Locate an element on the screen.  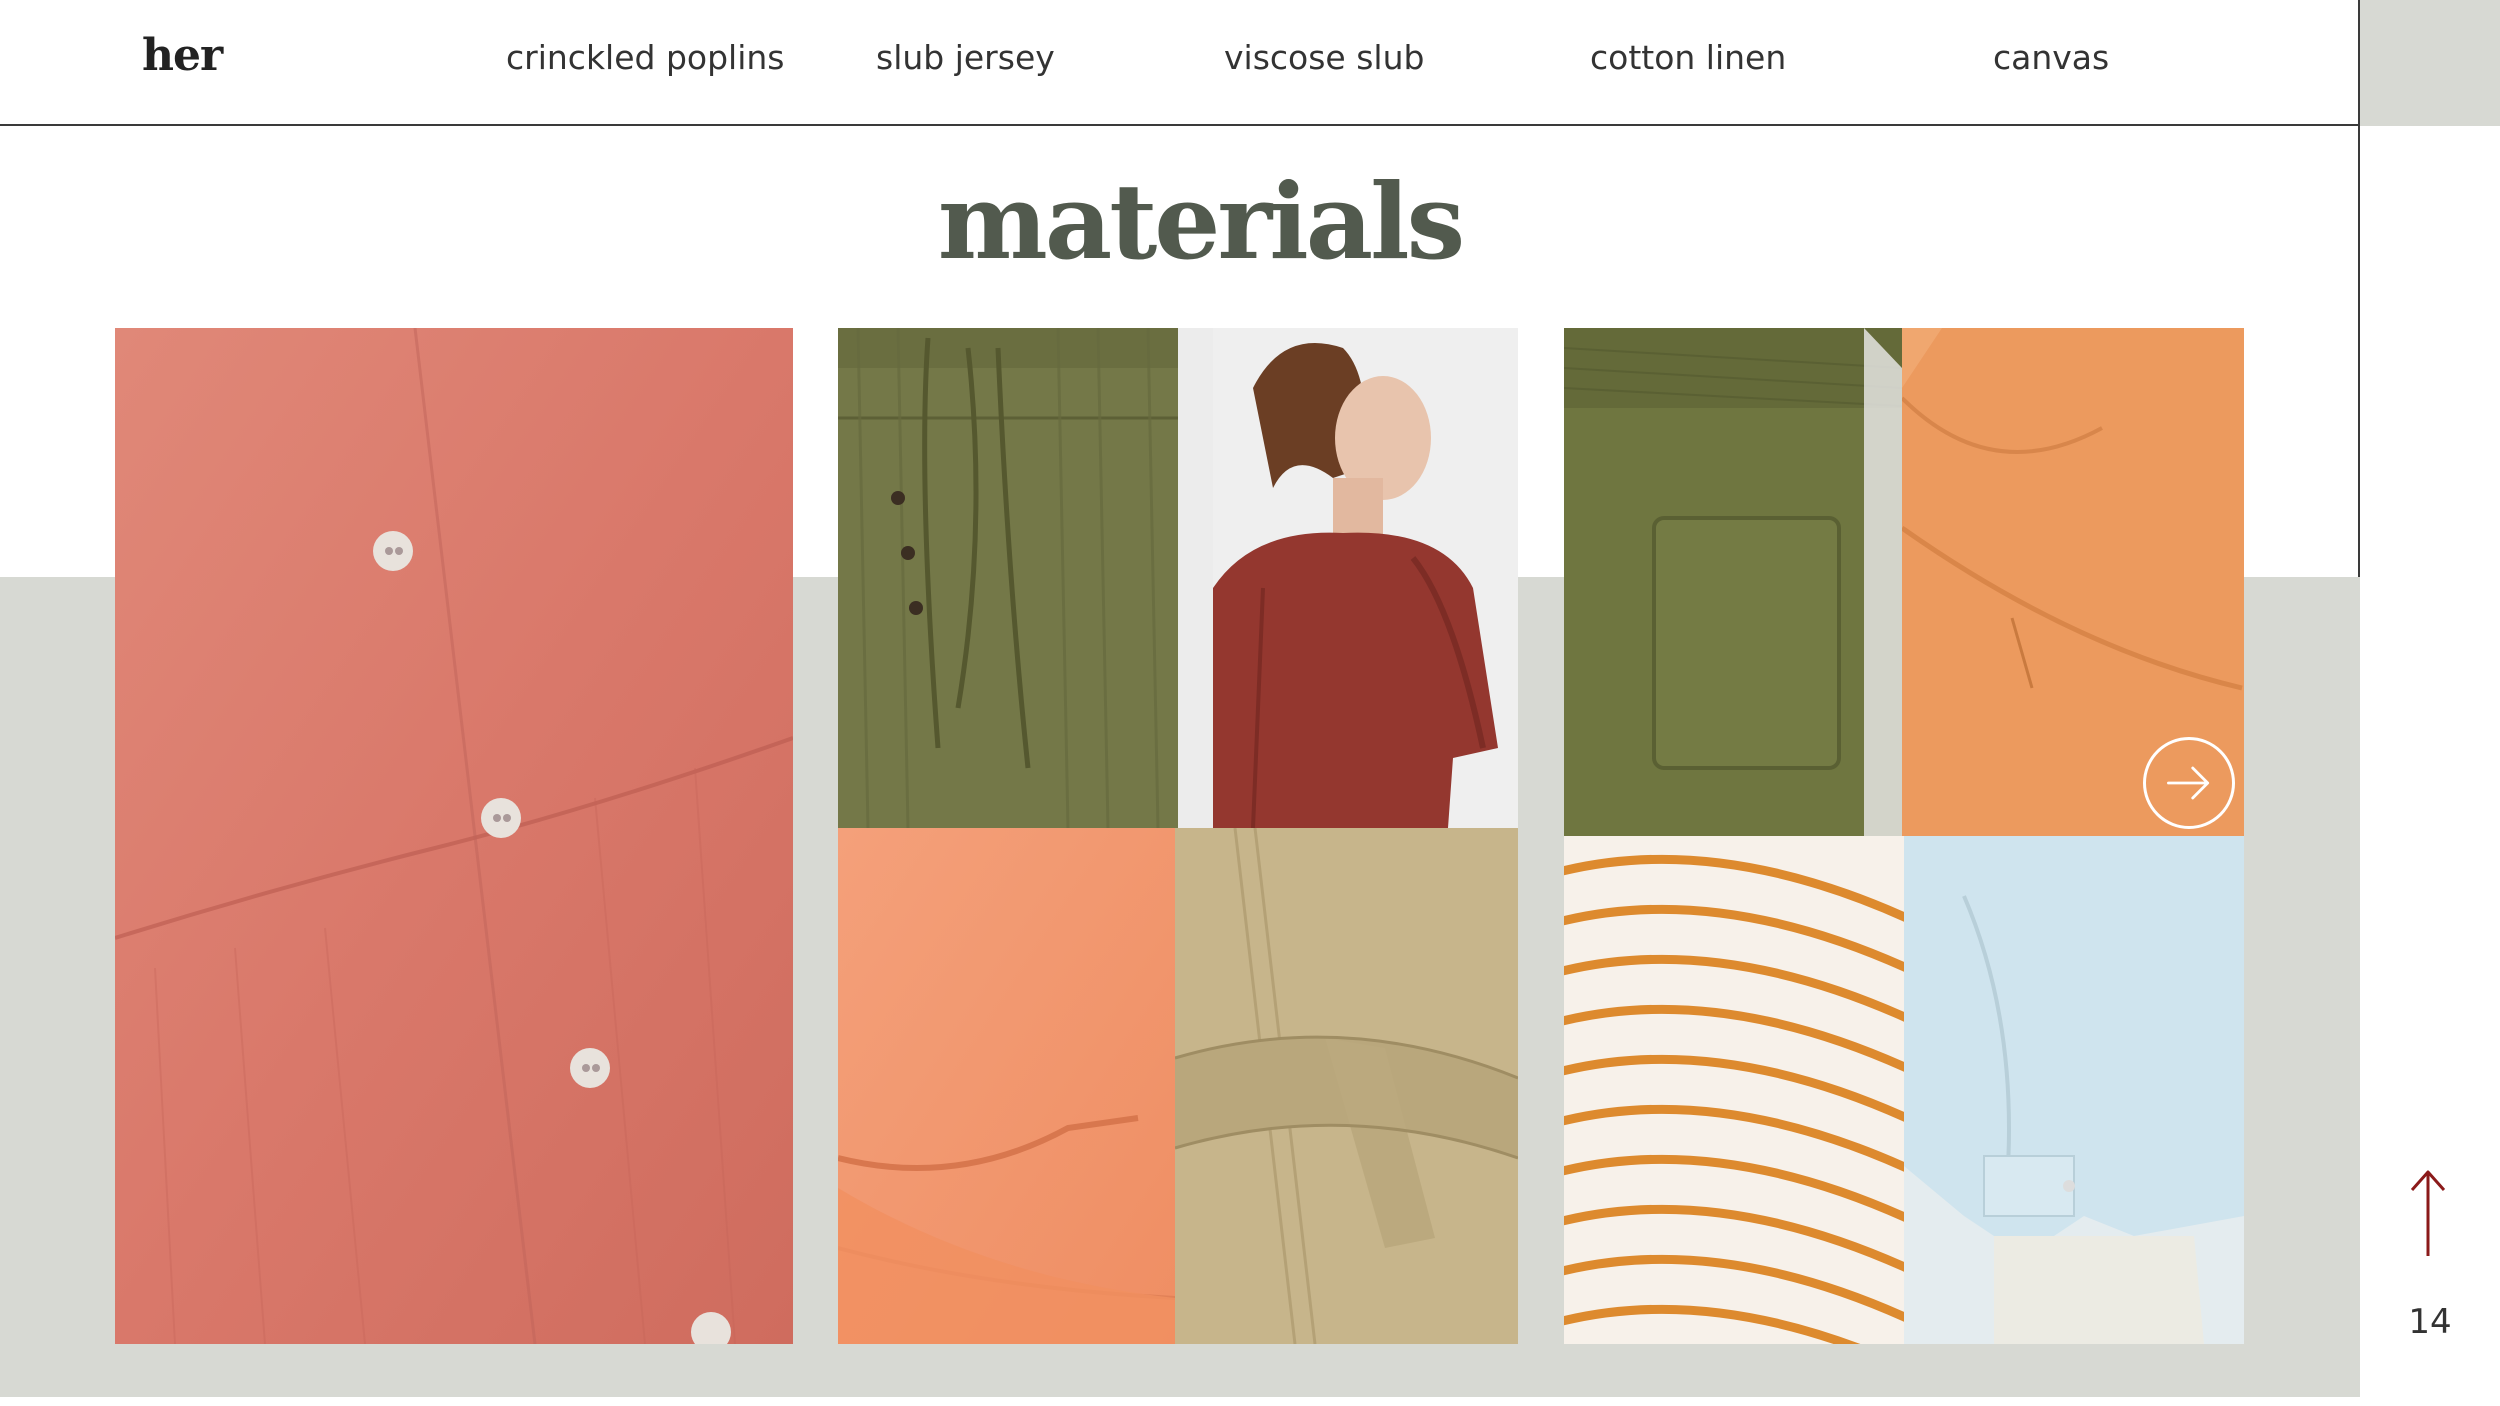
back-to-top-button is located at coordinates (2428, 1213).